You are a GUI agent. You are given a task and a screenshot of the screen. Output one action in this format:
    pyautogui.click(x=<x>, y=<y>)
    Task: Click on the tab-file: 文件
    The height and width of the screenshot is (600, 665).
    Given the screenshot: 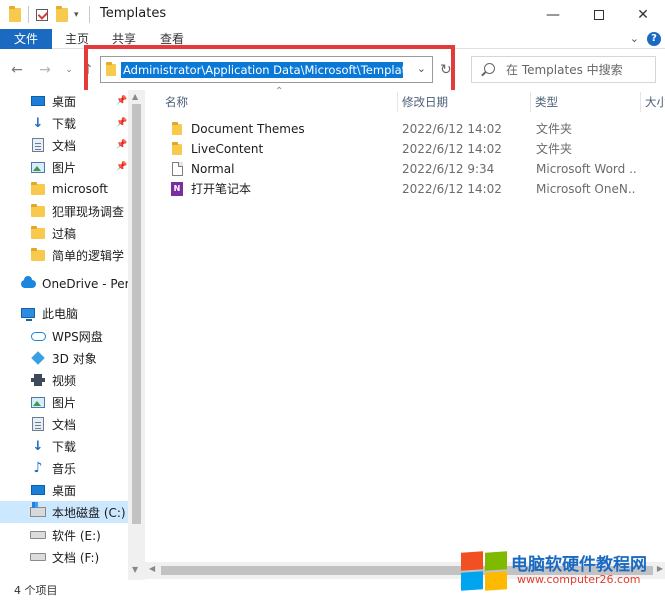 What is the action you would take?
    pyautogui.click(x=26, y=39)
    